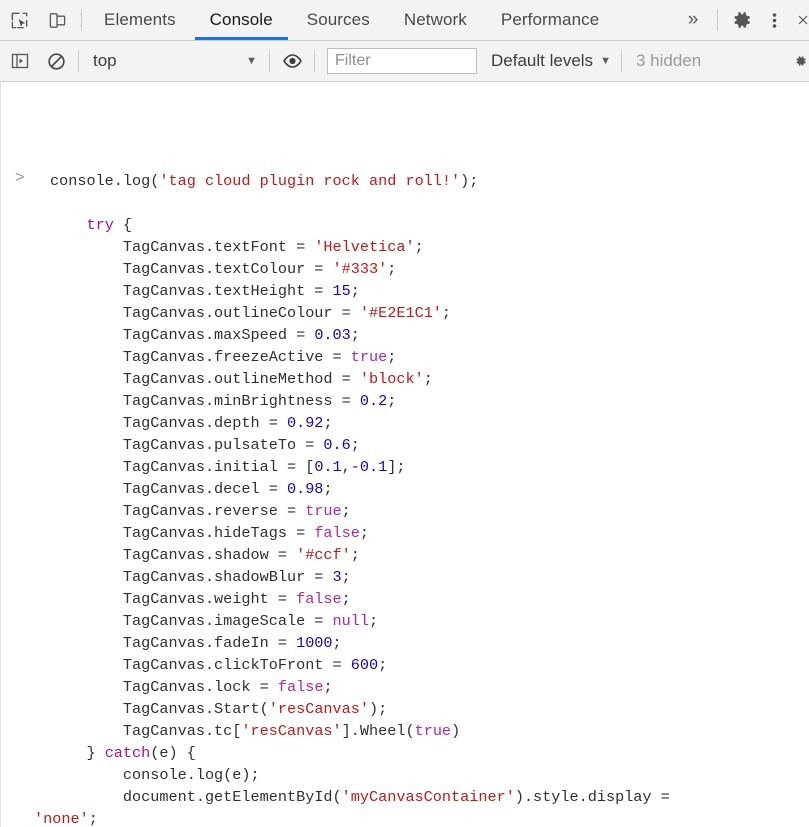 The height and width of the screenshot is (827, 809). What do you see at coordinates (292, 61) in the screenshot?
I see `live-expression-icon` at bounding box center [292, 61].